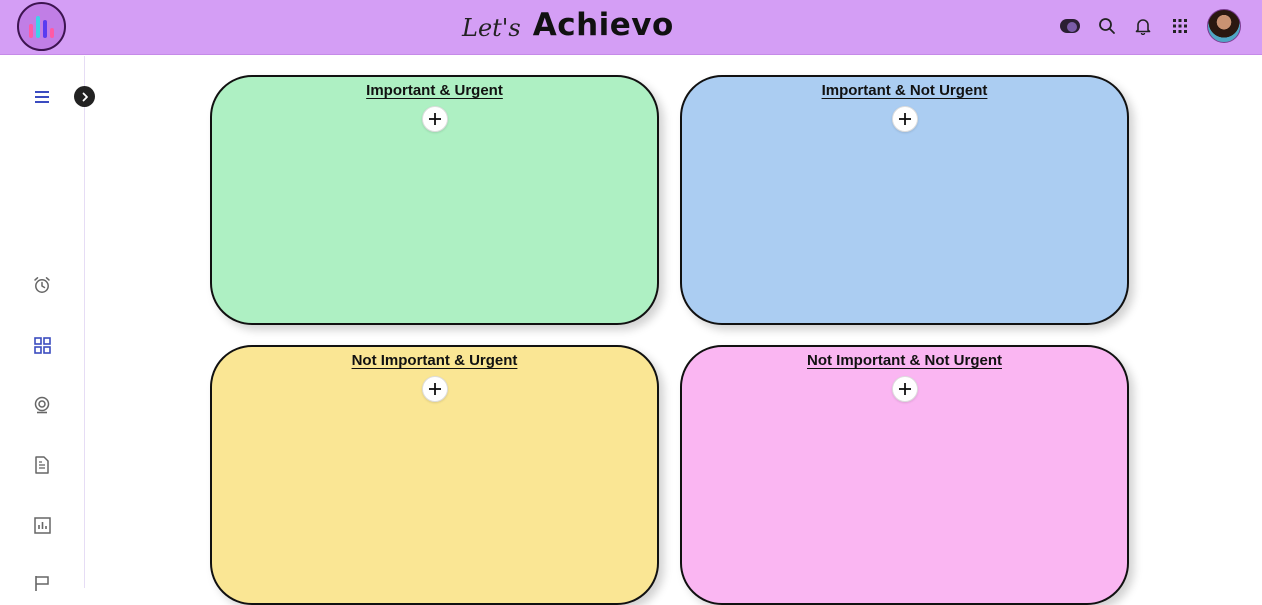  I want to click on sidebar, so click(42, 323).